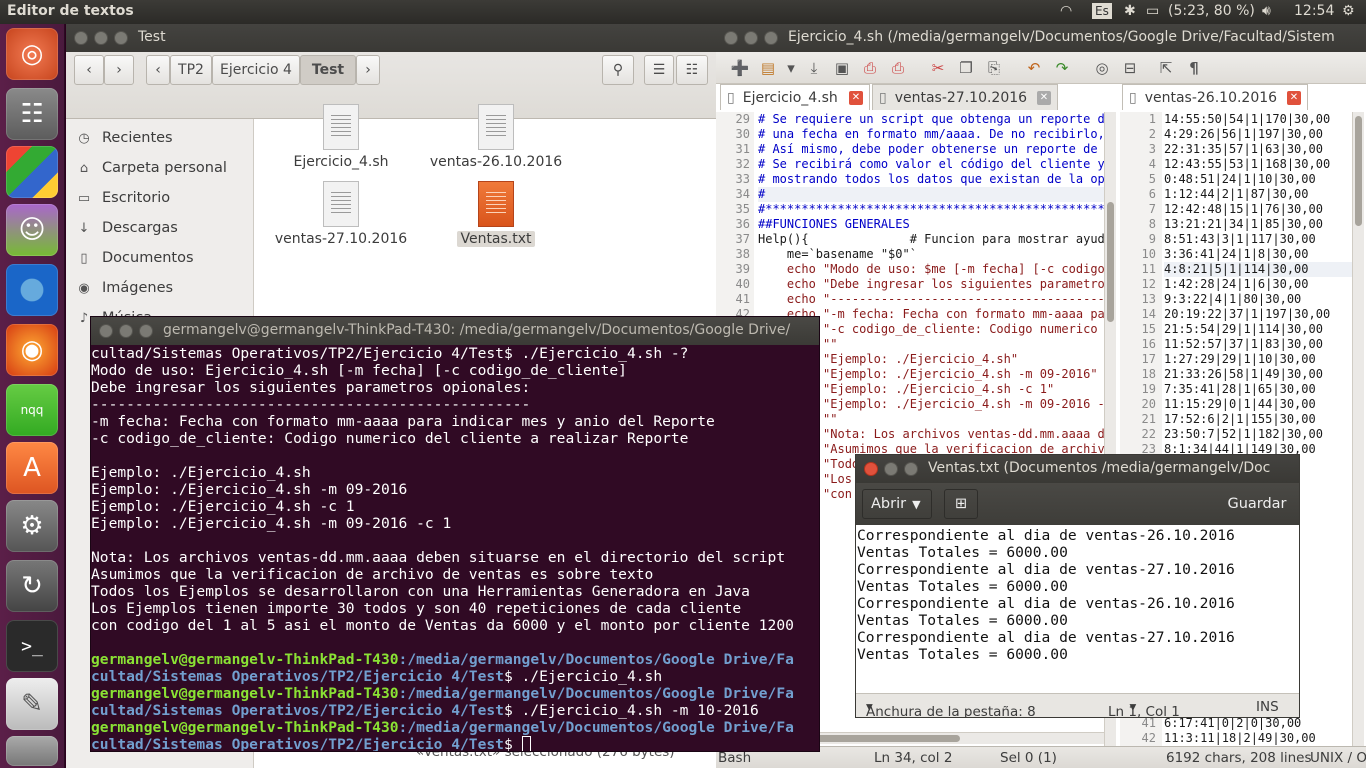 The width and height of the screenshot is (1366, 768). Describe the element at coordinates (734, 758) in the screenshot. I see `language-selector: Bash` at that location.